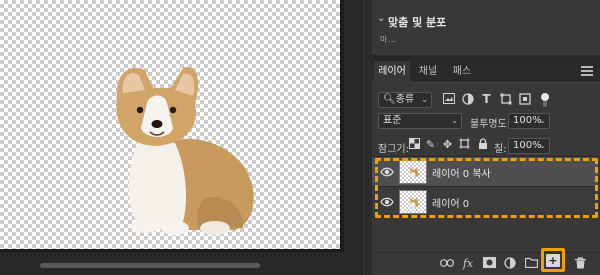 This screenshot has width=600, height=275. Describe the element at coordinates (482, 144) in the screenshot. I see `lock-all-icon` at that location.